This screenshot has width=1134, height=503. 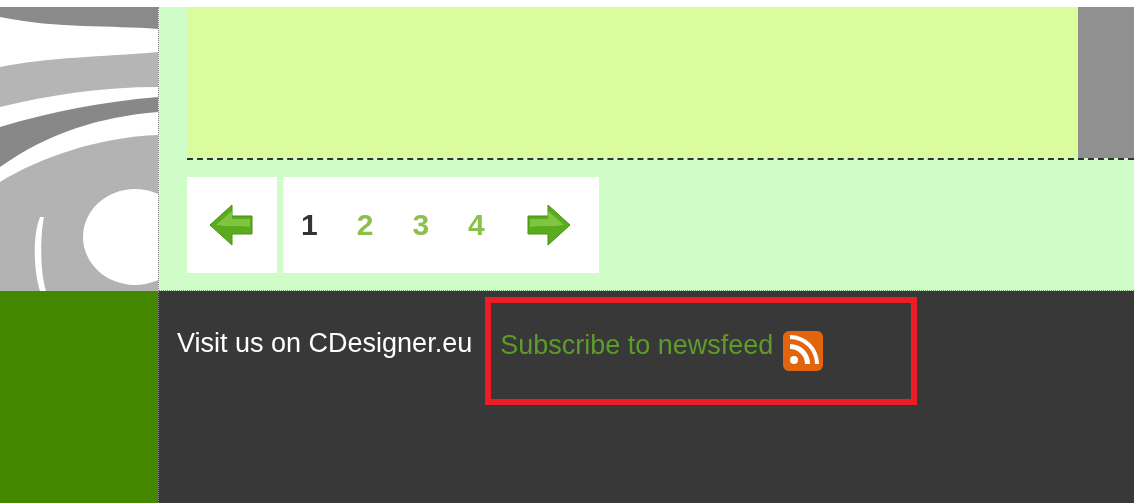 I want to click on rss-icon, so click(x=803, y=351).